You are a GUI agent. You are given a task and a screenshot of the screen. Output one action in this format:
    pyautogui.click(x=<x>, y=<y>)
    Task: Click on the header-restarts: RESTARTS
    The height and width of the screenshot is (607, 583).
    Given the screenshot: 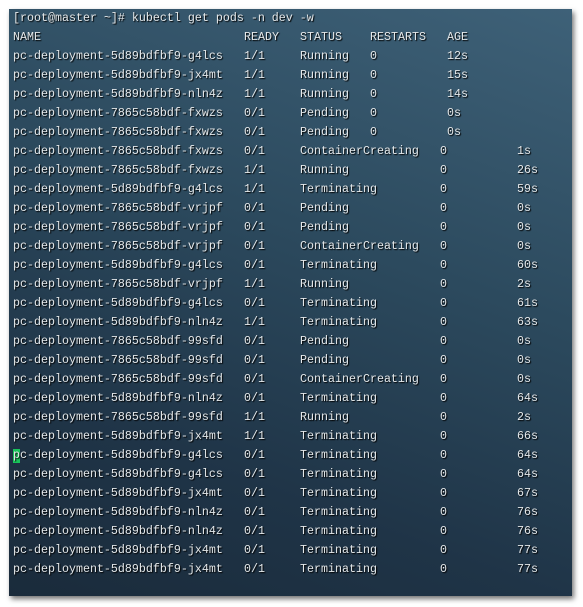 What is the action you would take?
    pyautogui.click(x=398, y=37)
    